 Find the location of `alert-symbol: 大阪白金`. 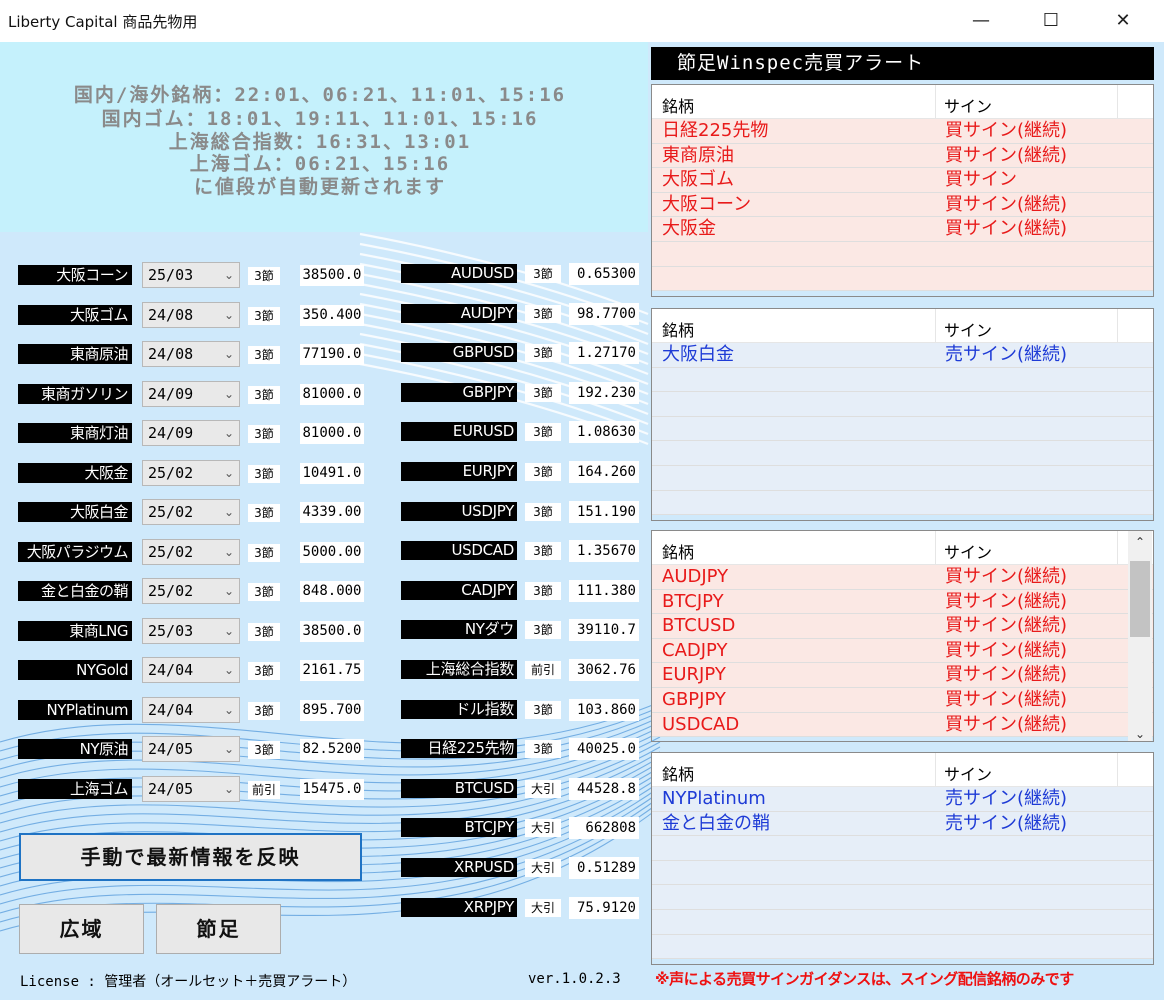

alert-symbol: 大阪白金 is located at coordinates (698, 354).